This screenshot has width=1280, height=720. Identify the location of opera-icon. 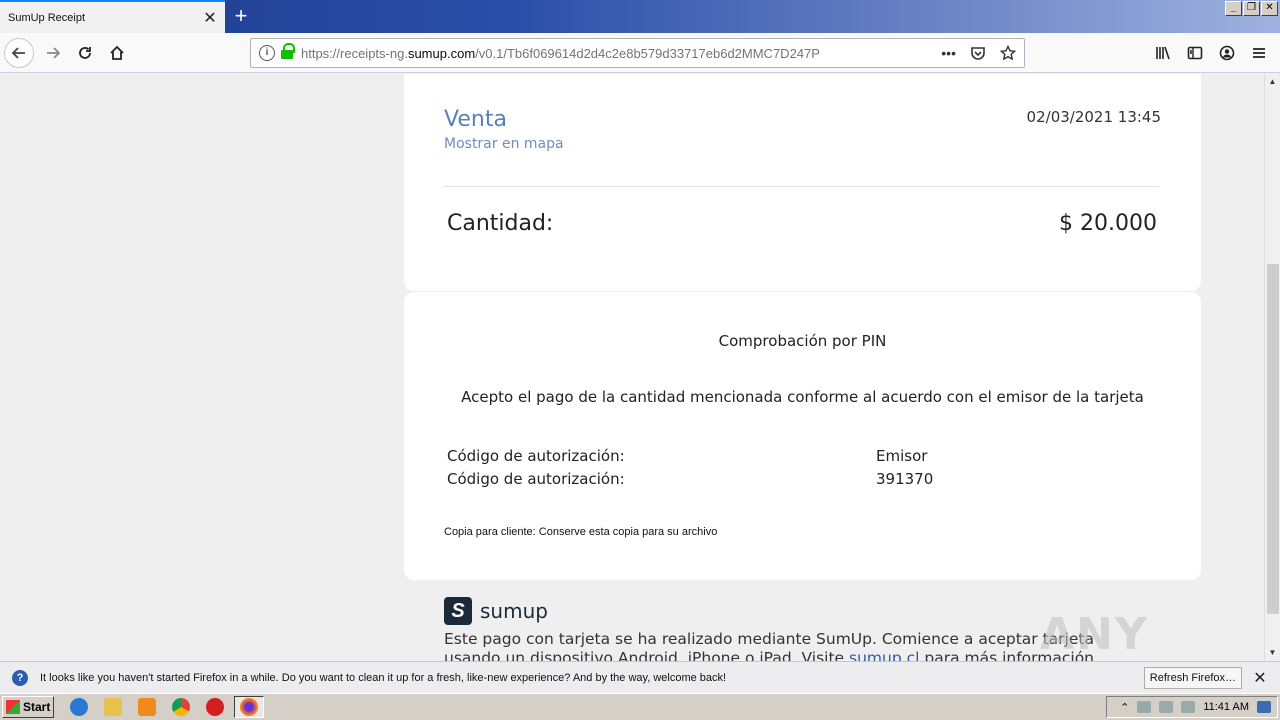
(215, 707).